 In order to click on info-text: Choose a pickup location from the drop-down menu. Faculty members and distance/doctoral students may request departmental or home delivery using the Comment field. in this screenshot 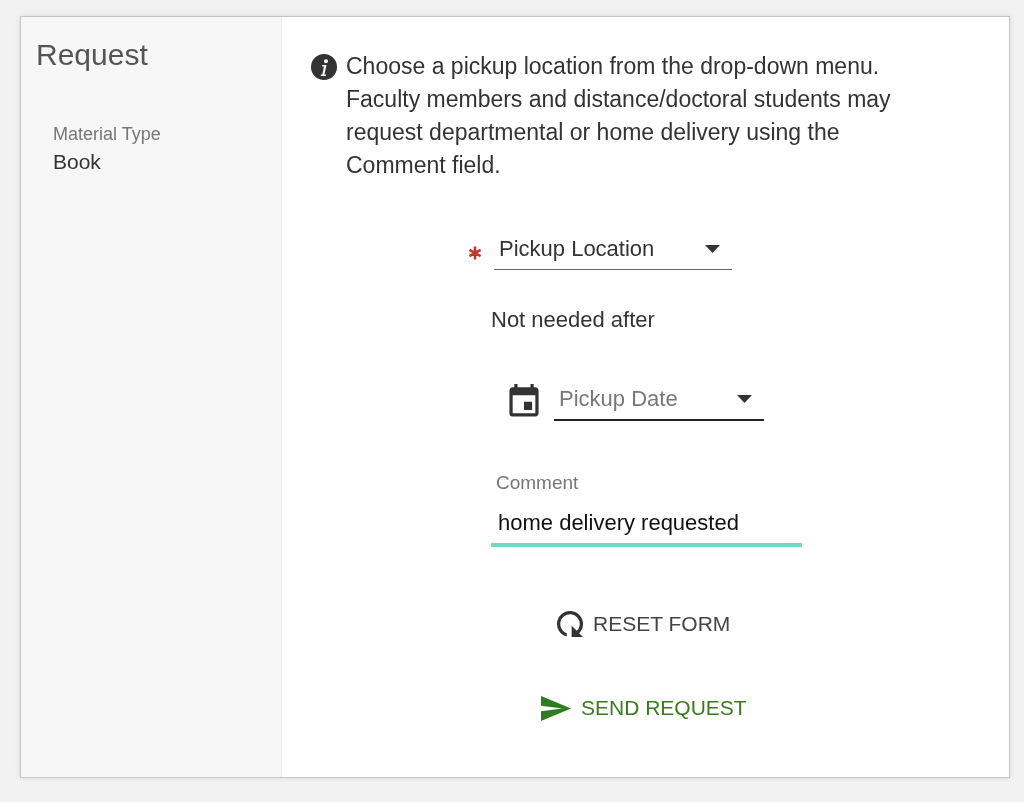, I will do `click(619, 116)`.